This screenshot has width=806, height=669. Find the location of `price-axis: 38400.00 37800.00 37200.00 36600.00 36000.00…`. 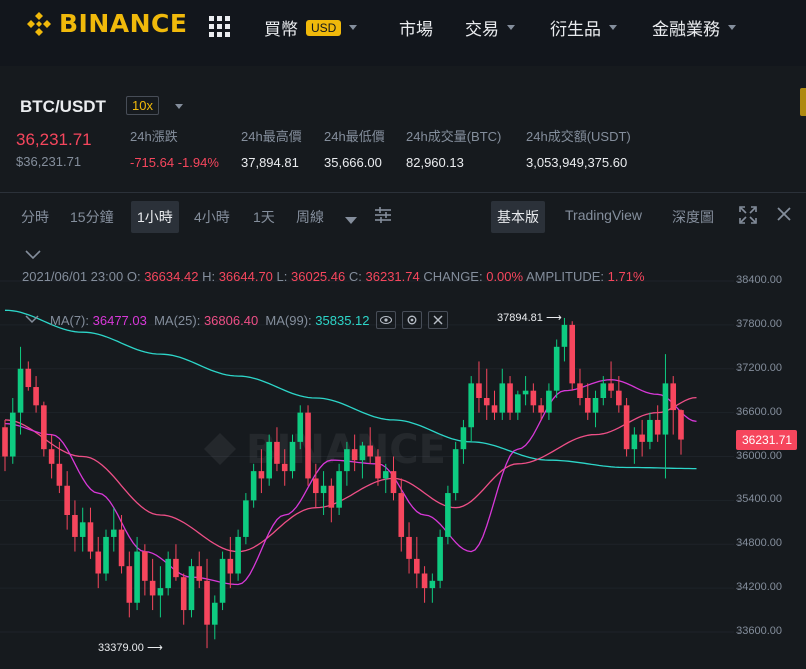

price-axis: 38400.00 37800.00 37200.00 36600.00 36000.00… is located at coordinates (770, 455).